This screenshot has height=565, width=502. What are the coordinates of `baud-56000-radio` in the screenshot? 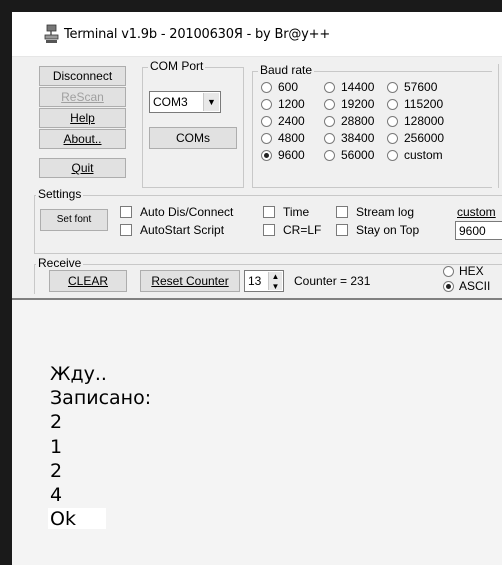 It's located at (329, 155).